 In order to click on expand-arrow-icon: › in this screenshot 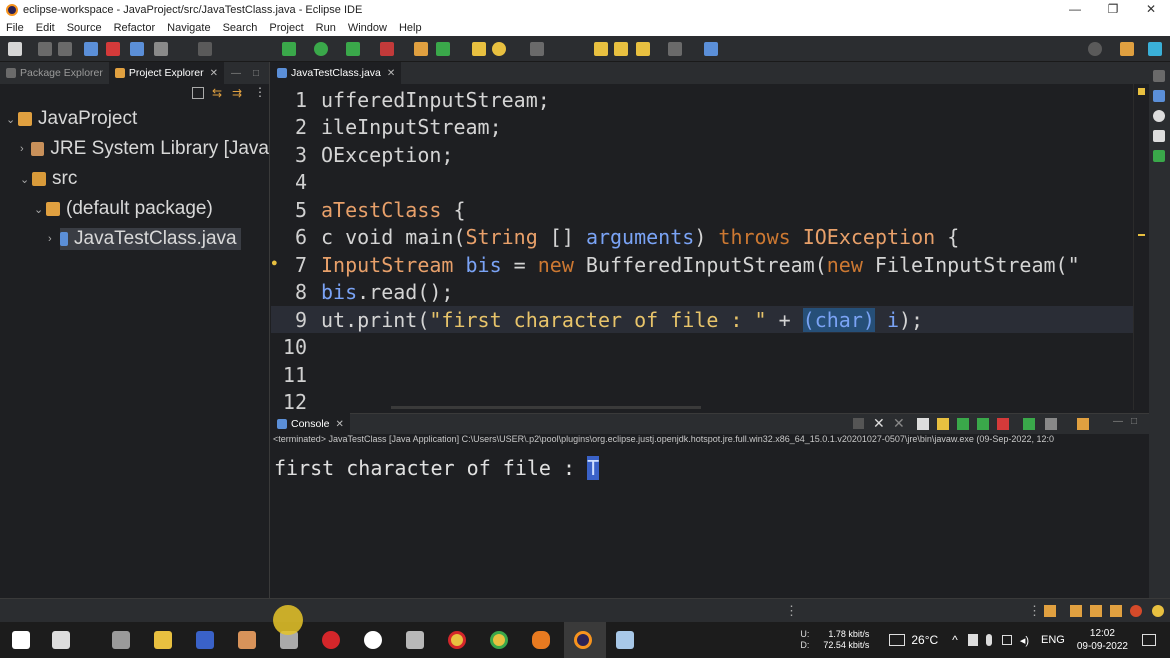, I will do `click(25, 149)`.